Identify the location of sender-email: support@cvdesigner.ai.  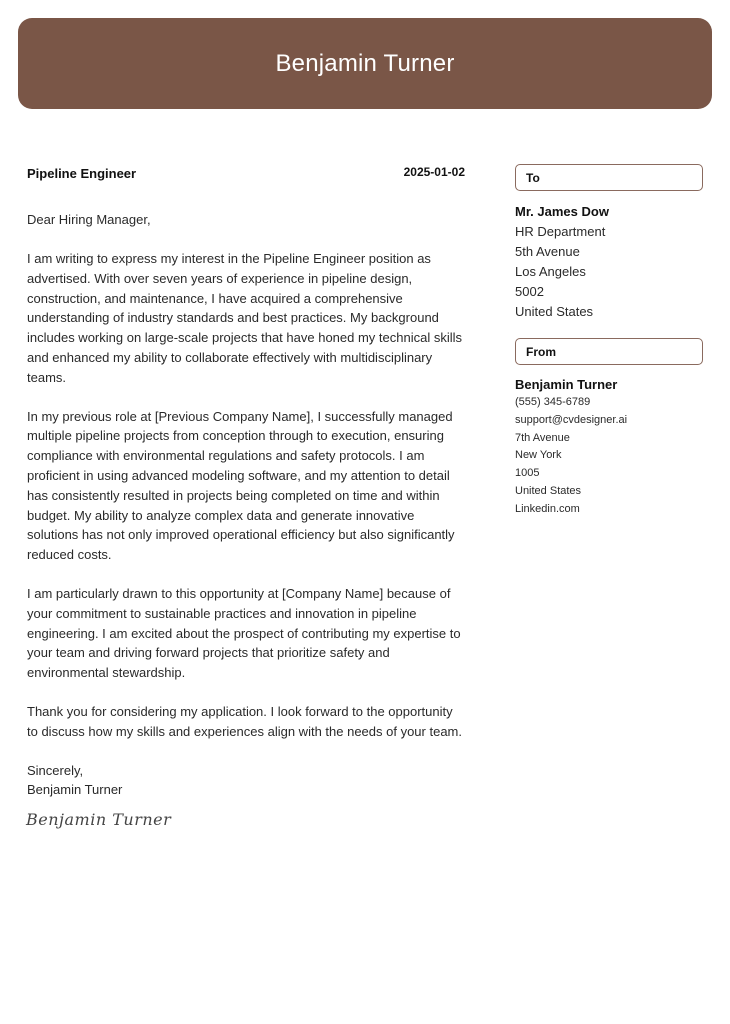
(571, 419).